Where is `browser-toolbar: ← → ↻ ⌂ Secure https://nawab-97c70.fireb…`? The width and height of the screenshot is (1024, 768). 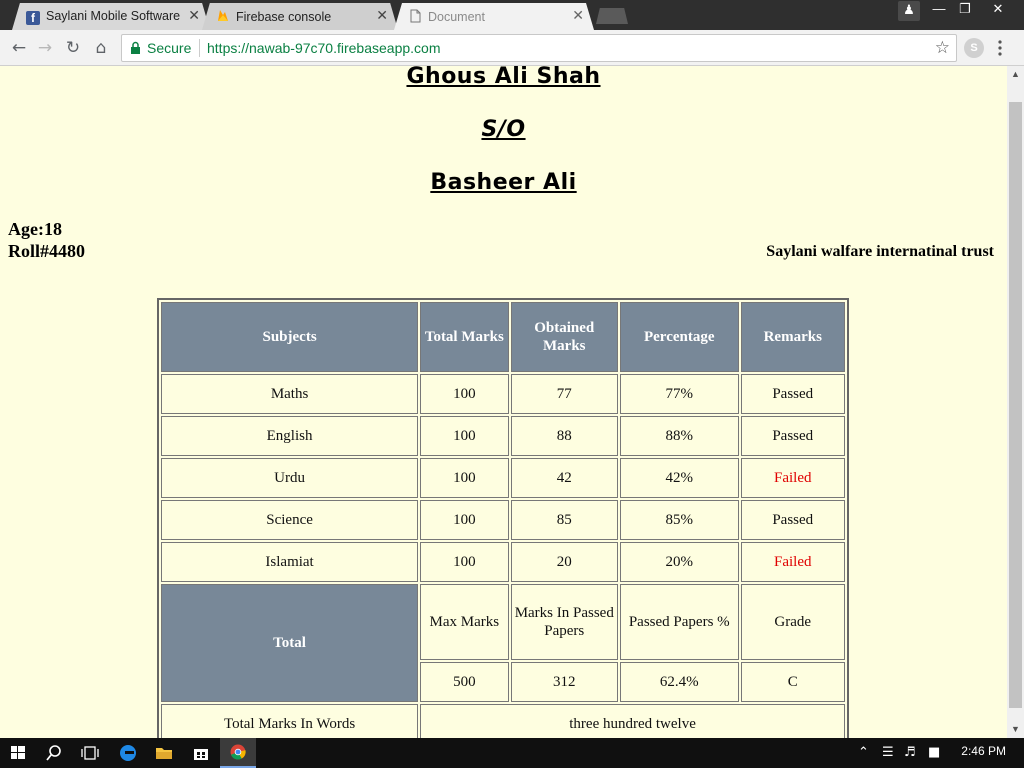 browser-toolbar: ← → ↻ ⌂ Secure https://nawab-97c70.fireb… is located at coordinates (512, 48).